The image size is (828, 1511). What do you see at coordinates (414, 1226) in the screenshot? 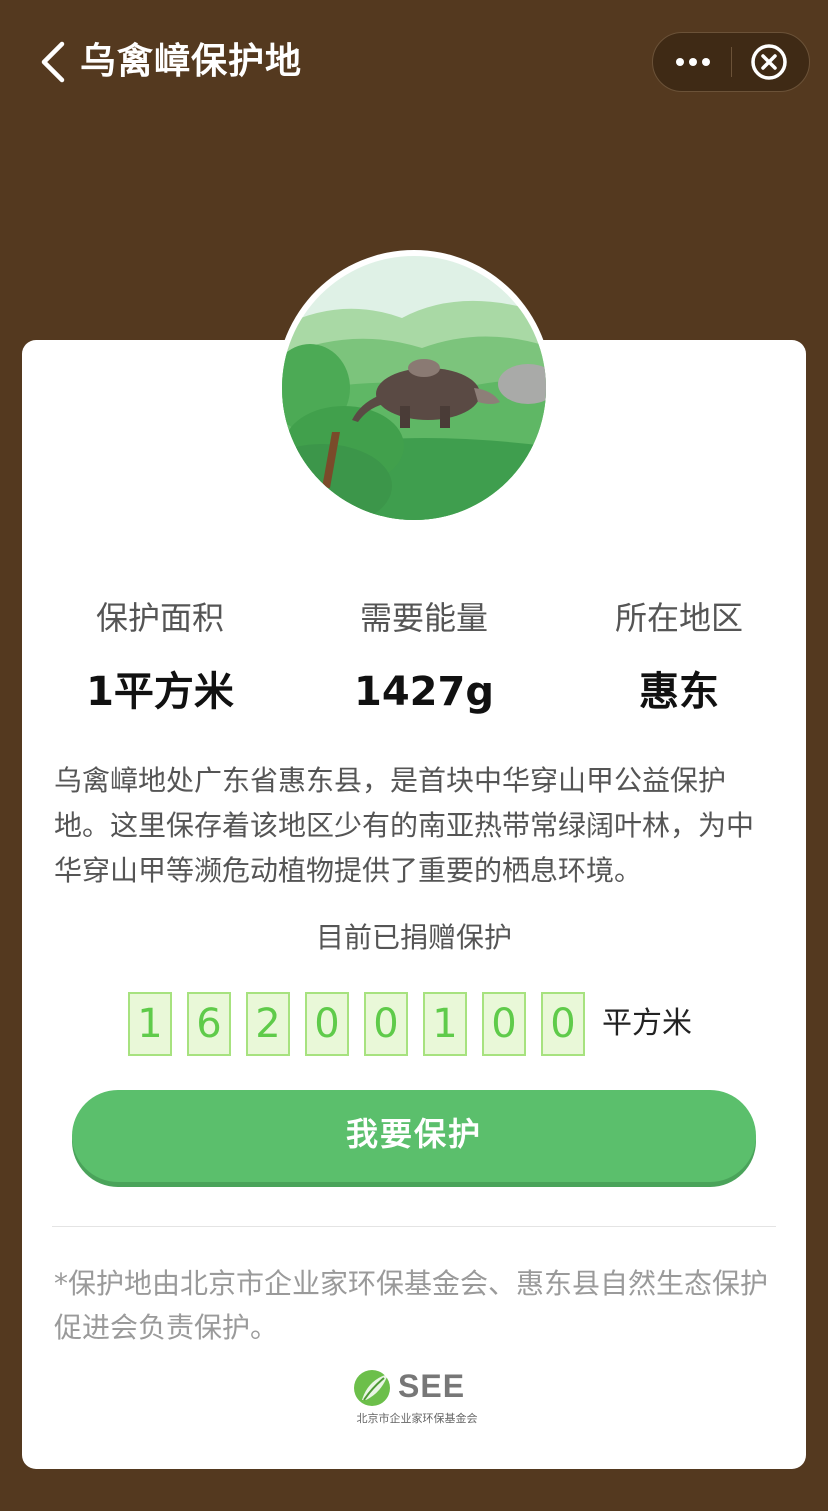
I see `divider` at bounding box center [414, 1226].